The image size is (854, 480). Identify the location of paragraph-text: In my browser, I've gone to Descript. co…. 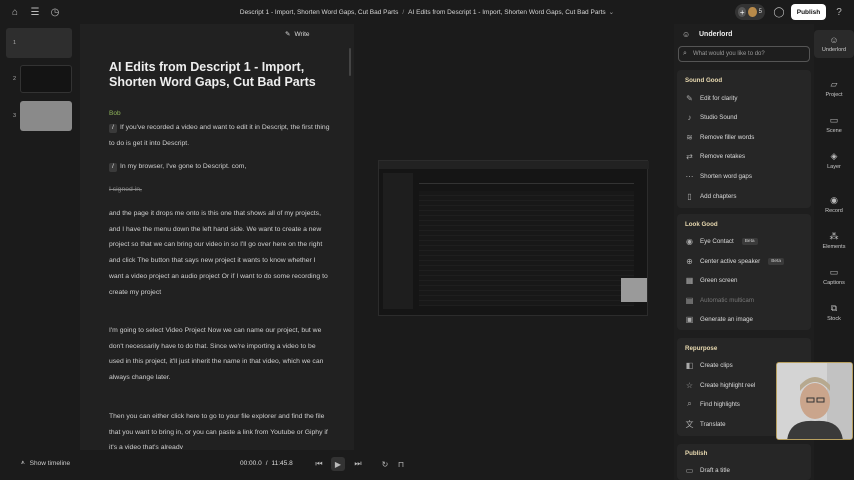
(183, 166).